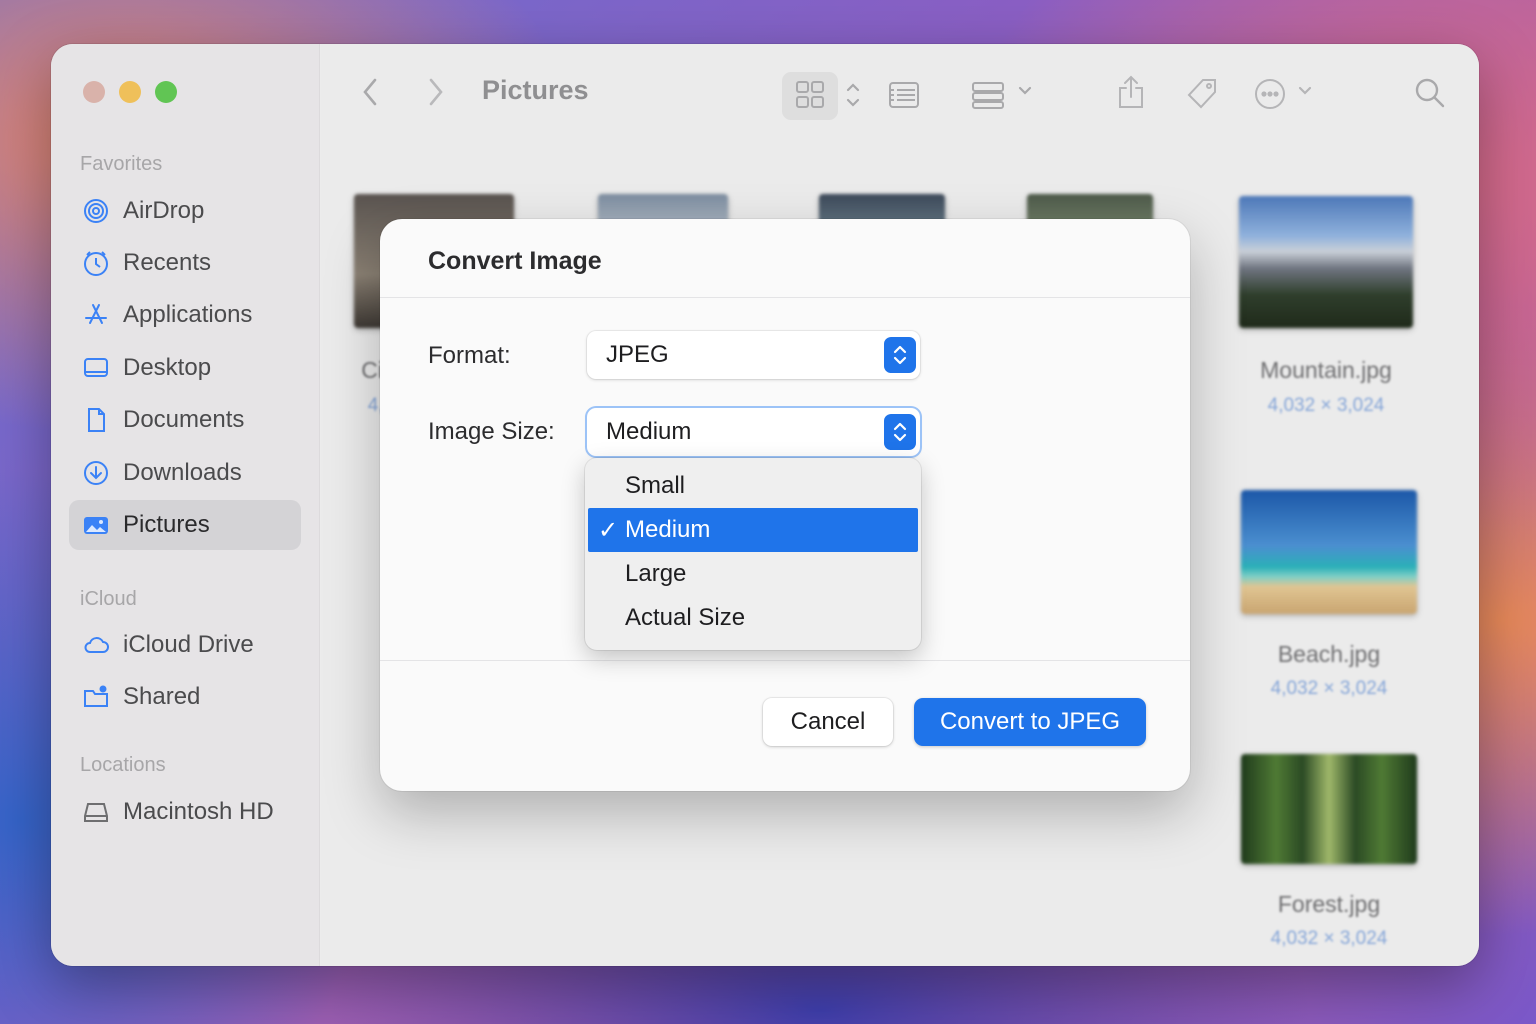 The image size is (1536, 1024). I want to click on format-label: Format:, so click(469, 355).